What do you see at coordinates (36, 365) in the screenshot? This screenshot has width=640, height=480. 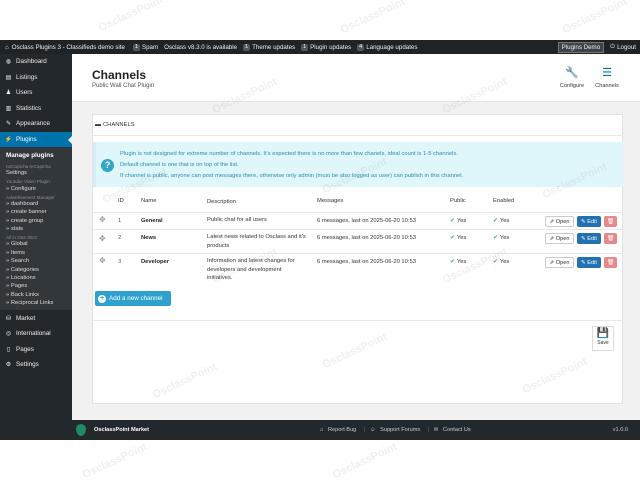 I see `sidebar-item-settings: ⚙ Settings` at bounding box center [36, 365].